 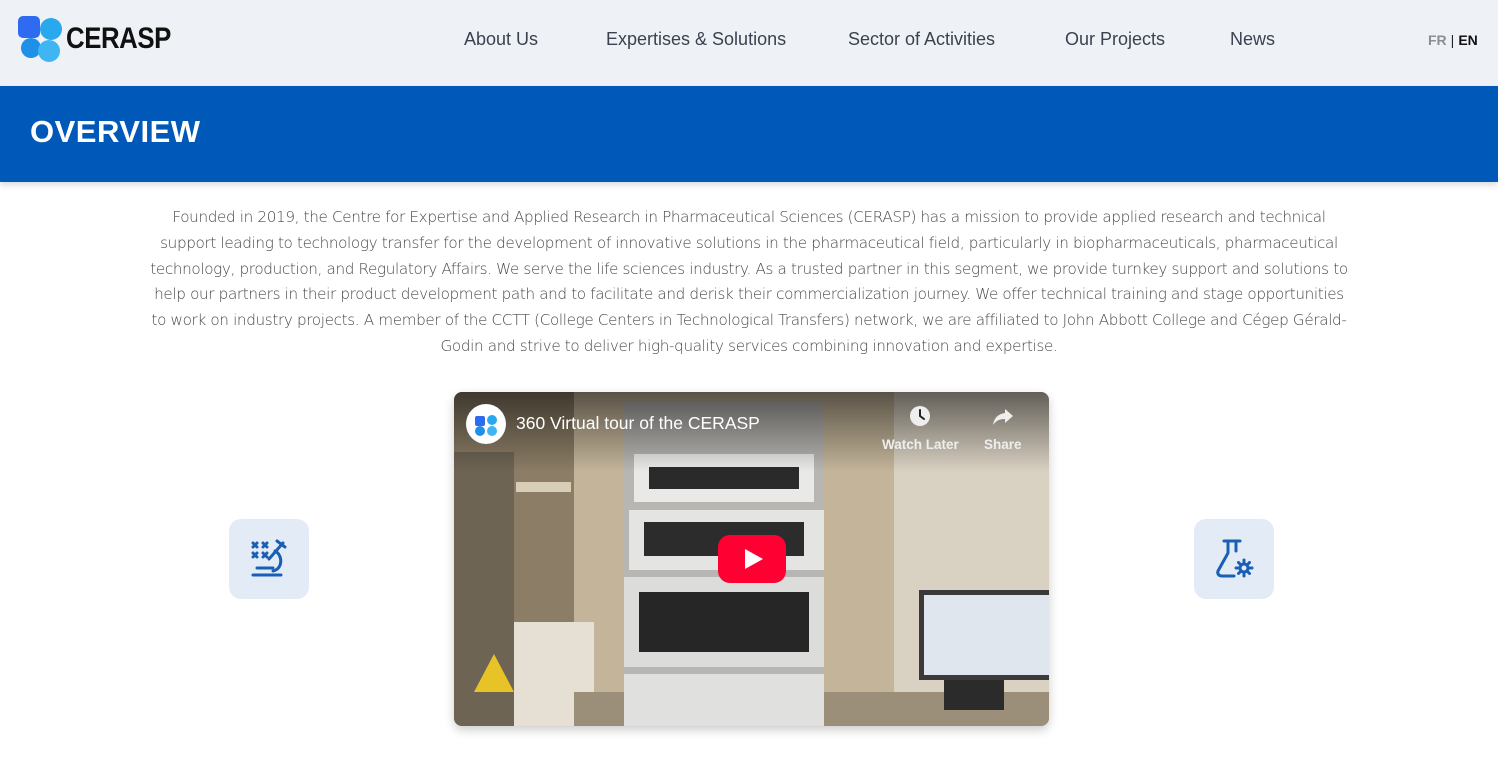 What do you see at coordinates (1252, 39) in the screenshot?
I see `nav-news: News` at bounding box center [1252, 39].